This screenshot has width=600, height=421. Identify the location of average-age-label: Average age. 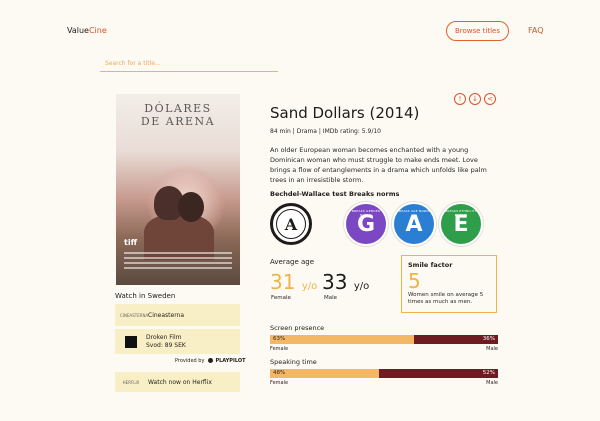
(292, 262).